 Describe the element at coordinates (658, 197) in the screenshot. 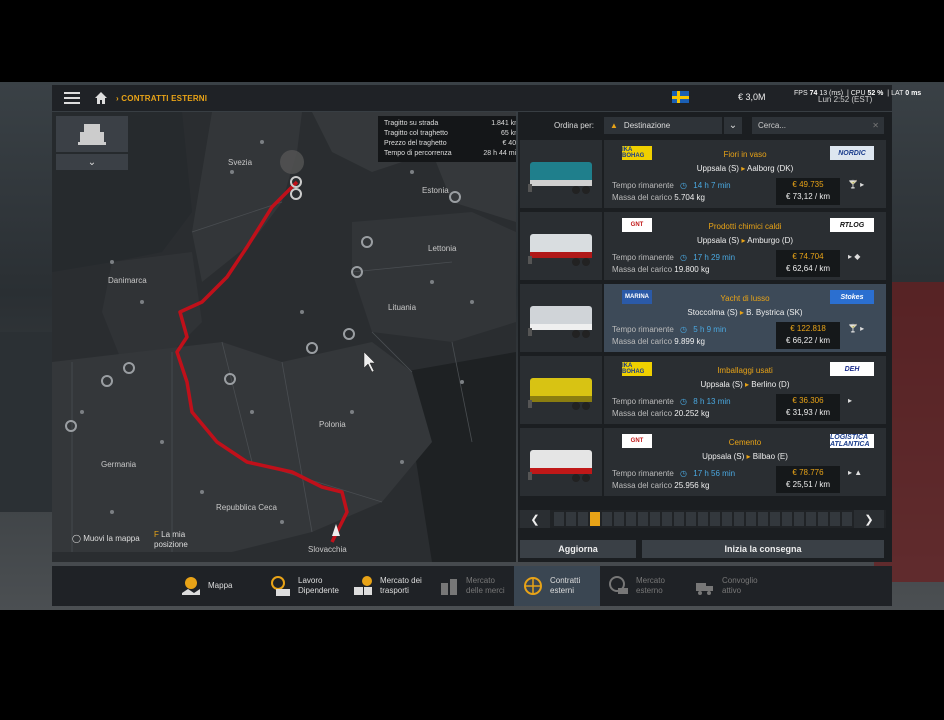

I see `cargo-mass: Massa del carico 5.704 kg` at that location.